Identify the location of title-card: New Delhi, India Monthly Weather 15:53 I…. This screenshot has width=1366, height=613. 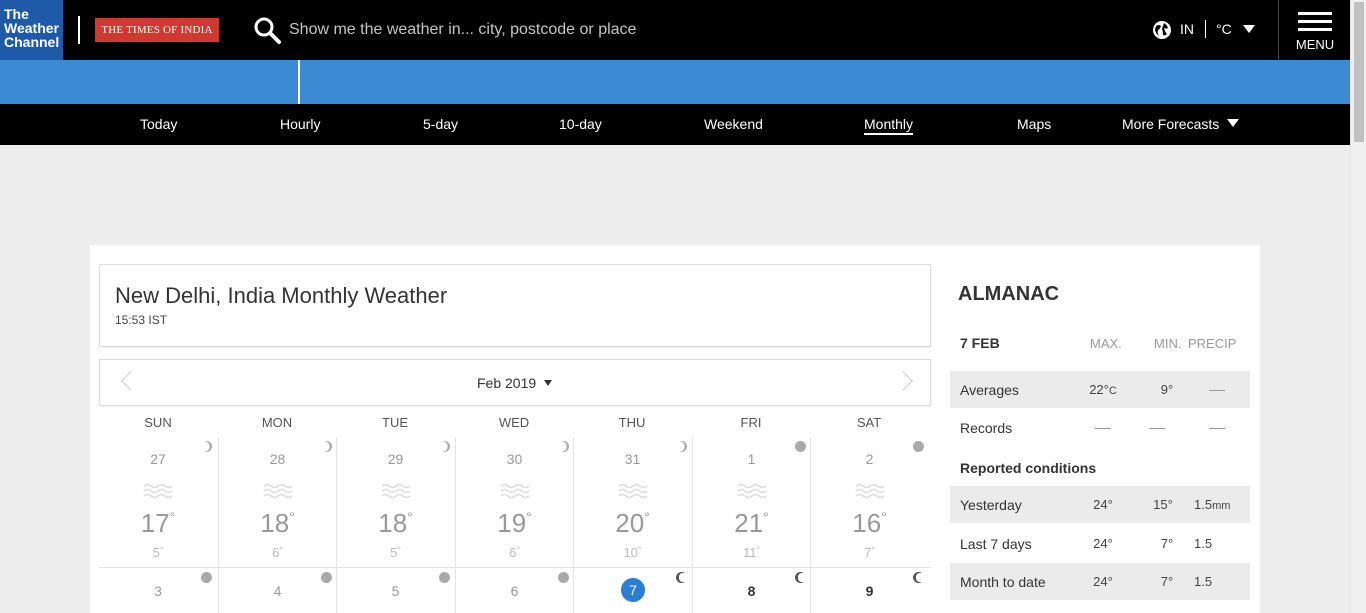
(515, 305).